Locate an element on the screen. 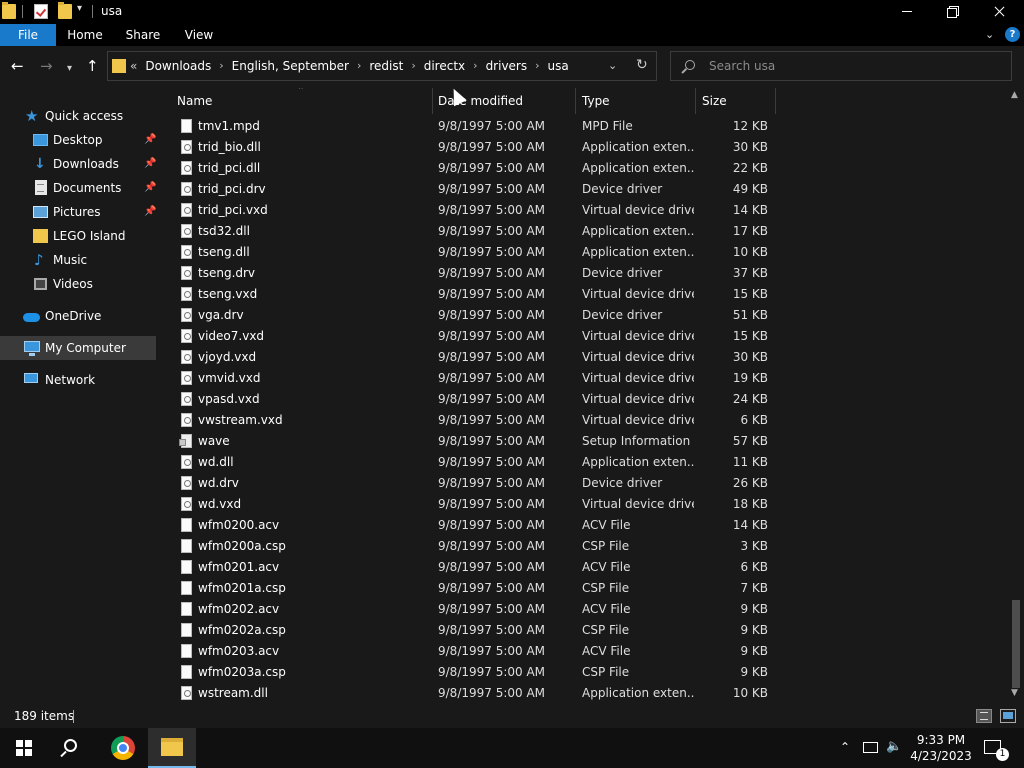  tab-share: Share is located at coordinates (143, 35).